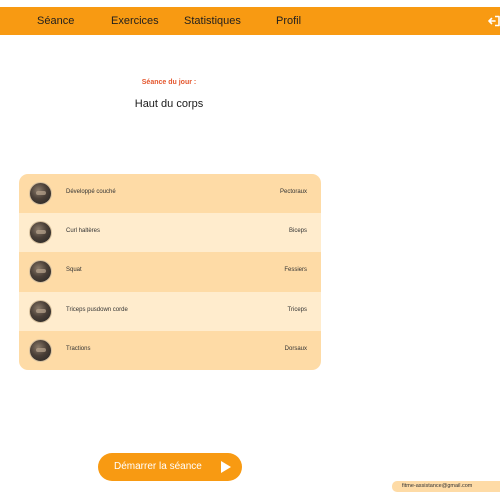  What do you see at coordinates (170, 350) in the screenshot?
I see `exercise-row: Tractions Dorsaux` at bounding box center [170, 350].